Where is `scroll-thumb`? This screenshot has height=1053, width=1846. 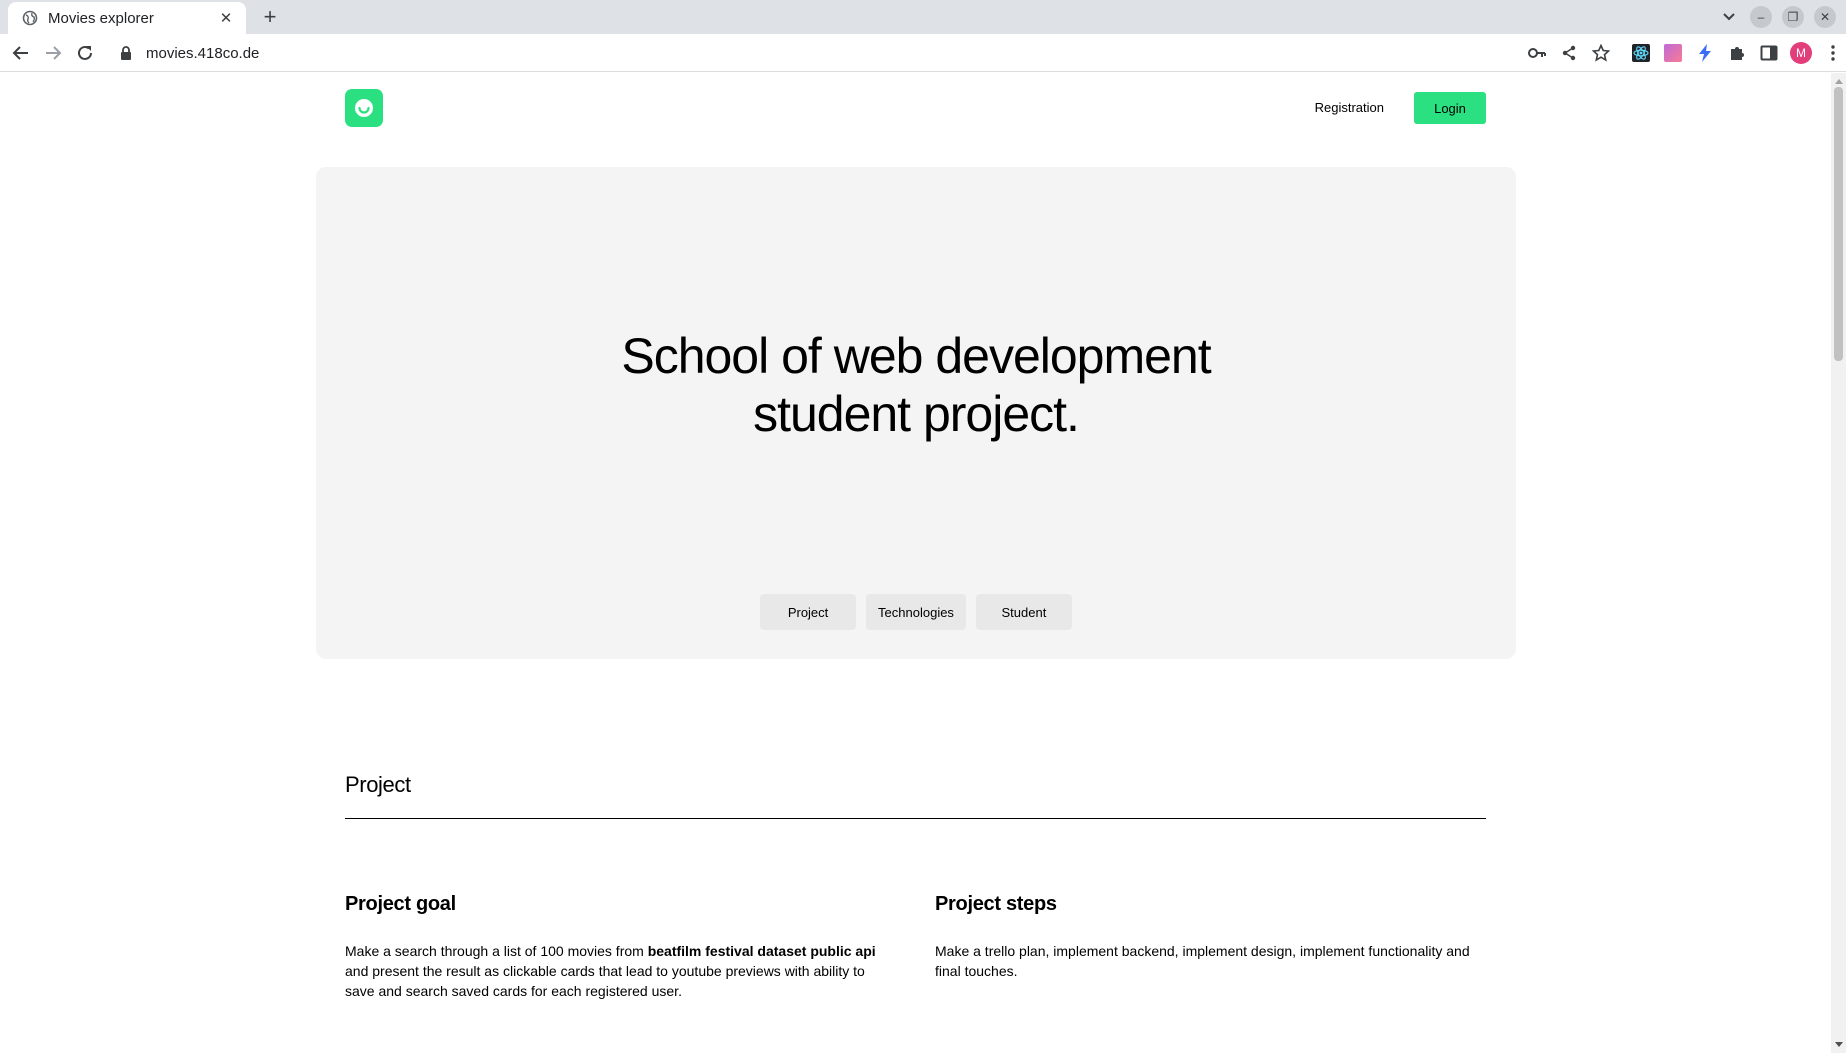 scroll-thumb is located at coordinates (1838, 224).